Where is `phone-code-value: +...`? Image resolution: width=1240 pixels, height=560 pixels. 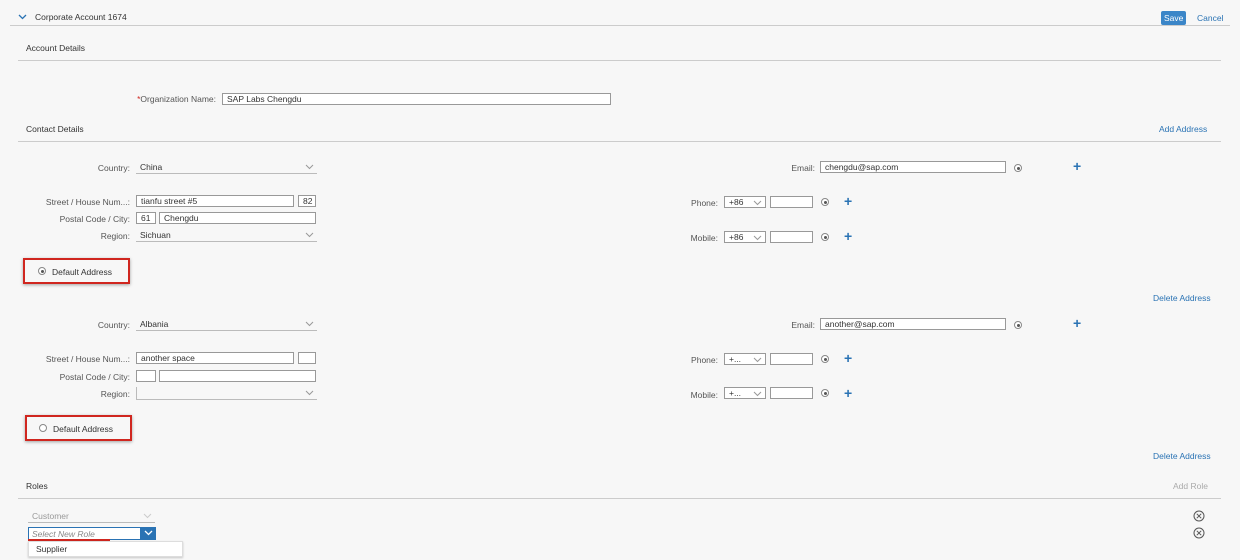 phone-code-value: +... is located at coordinates (735, 359).